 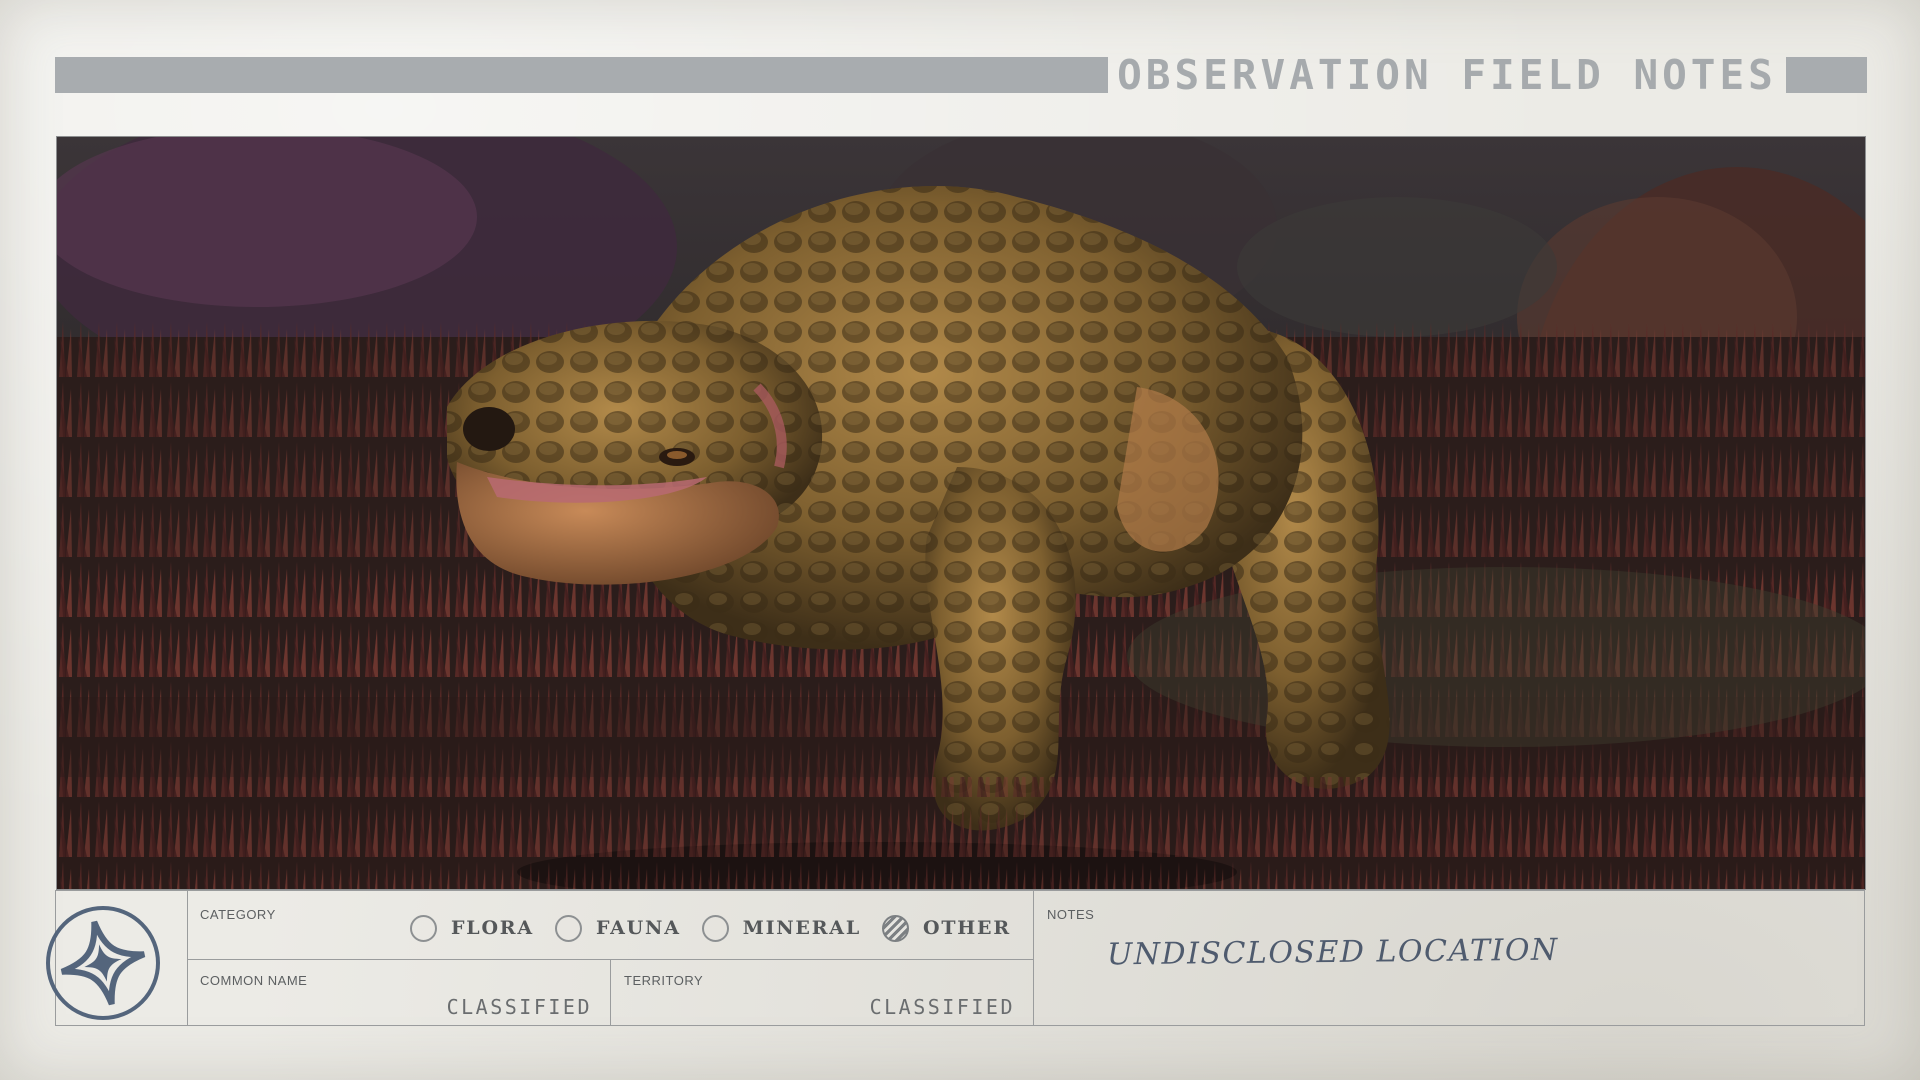 What do you see at coordinates (942, 1007) in the screenshot?
I see `territory-value: CLASSIFIED` at bounding box center [942, 1007].